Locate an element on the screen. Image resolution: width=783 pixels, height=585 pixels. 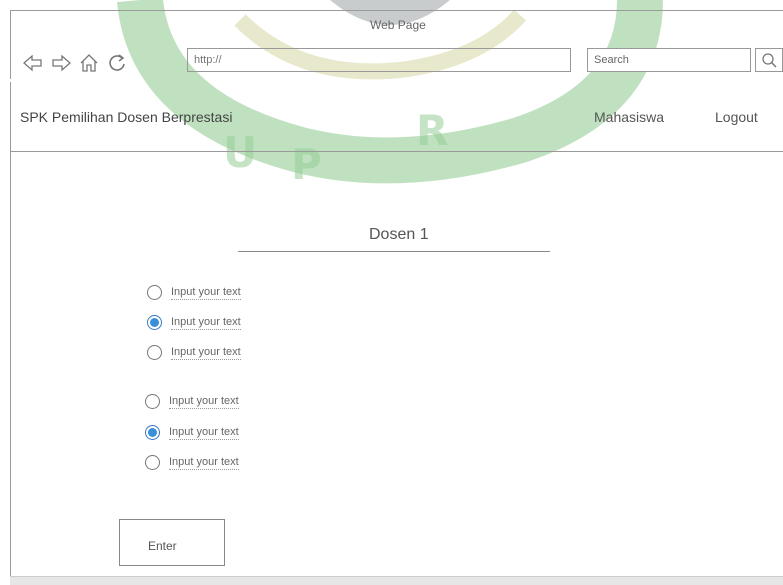
search-icon is located at coordinates (769, 60).